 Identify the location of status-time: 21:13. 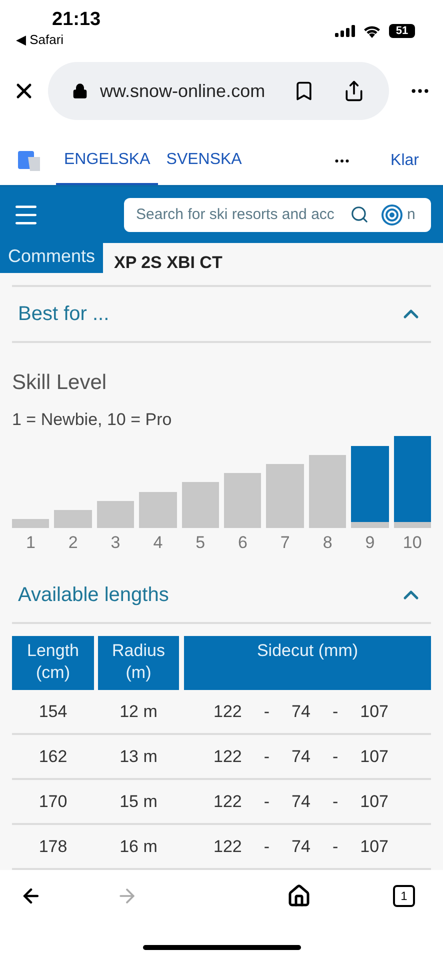
(76, 20).